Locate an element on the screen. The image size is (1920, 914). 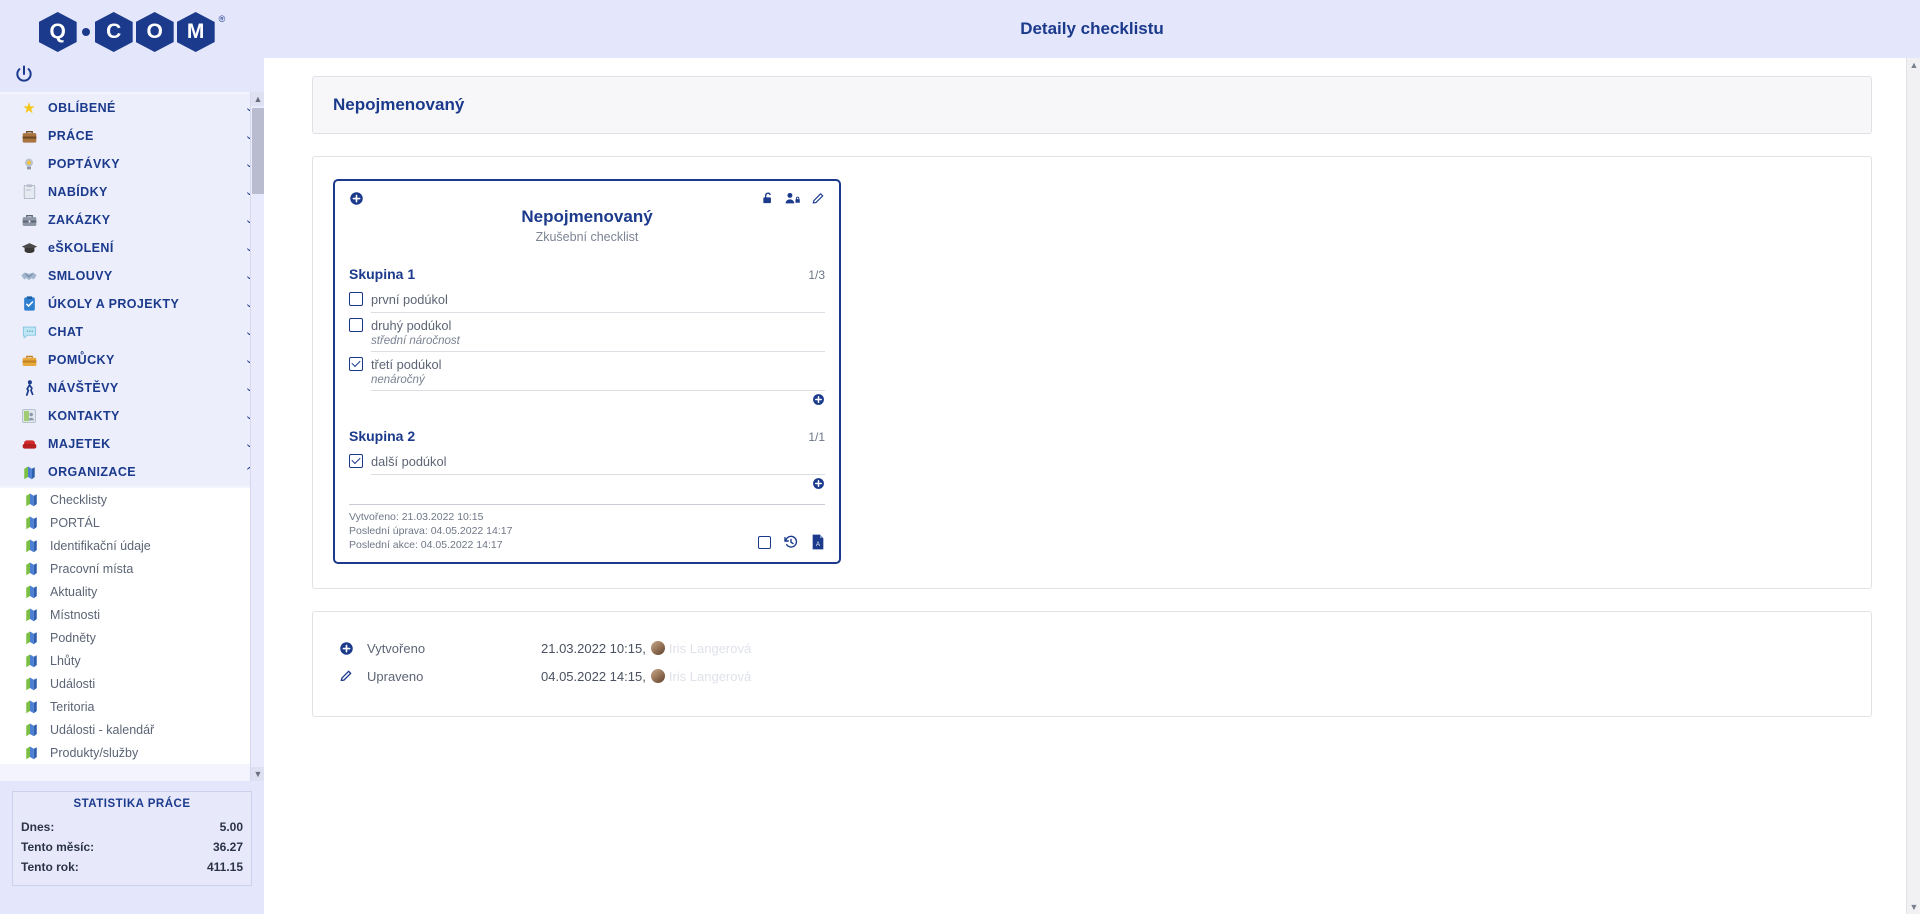
task-note: nenáročný is located at coordinates (398, 379).